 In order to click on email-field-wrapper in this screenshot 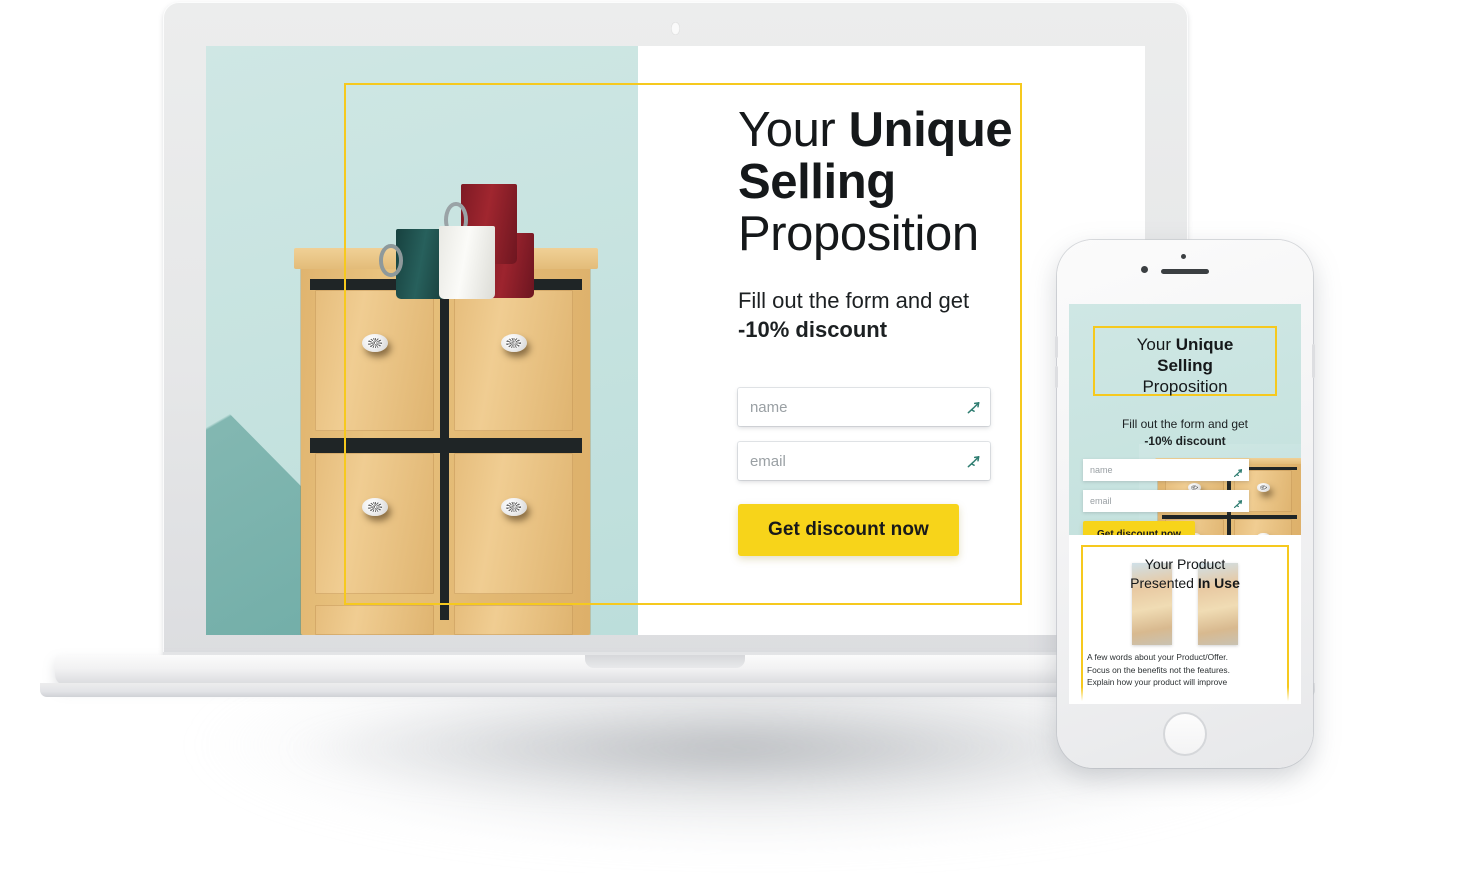, I will do `click(863, 461)`.